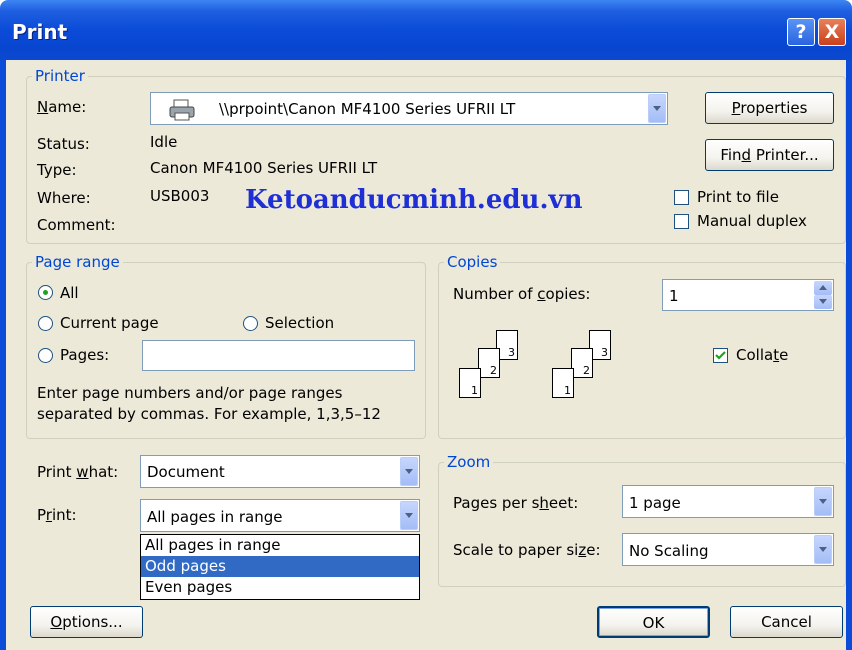 The height and width of the screenshot is (650, 852). Describe the element at coordinates (469, 462) in the screenshot. I see `zoom-label: Zoom` at that location.